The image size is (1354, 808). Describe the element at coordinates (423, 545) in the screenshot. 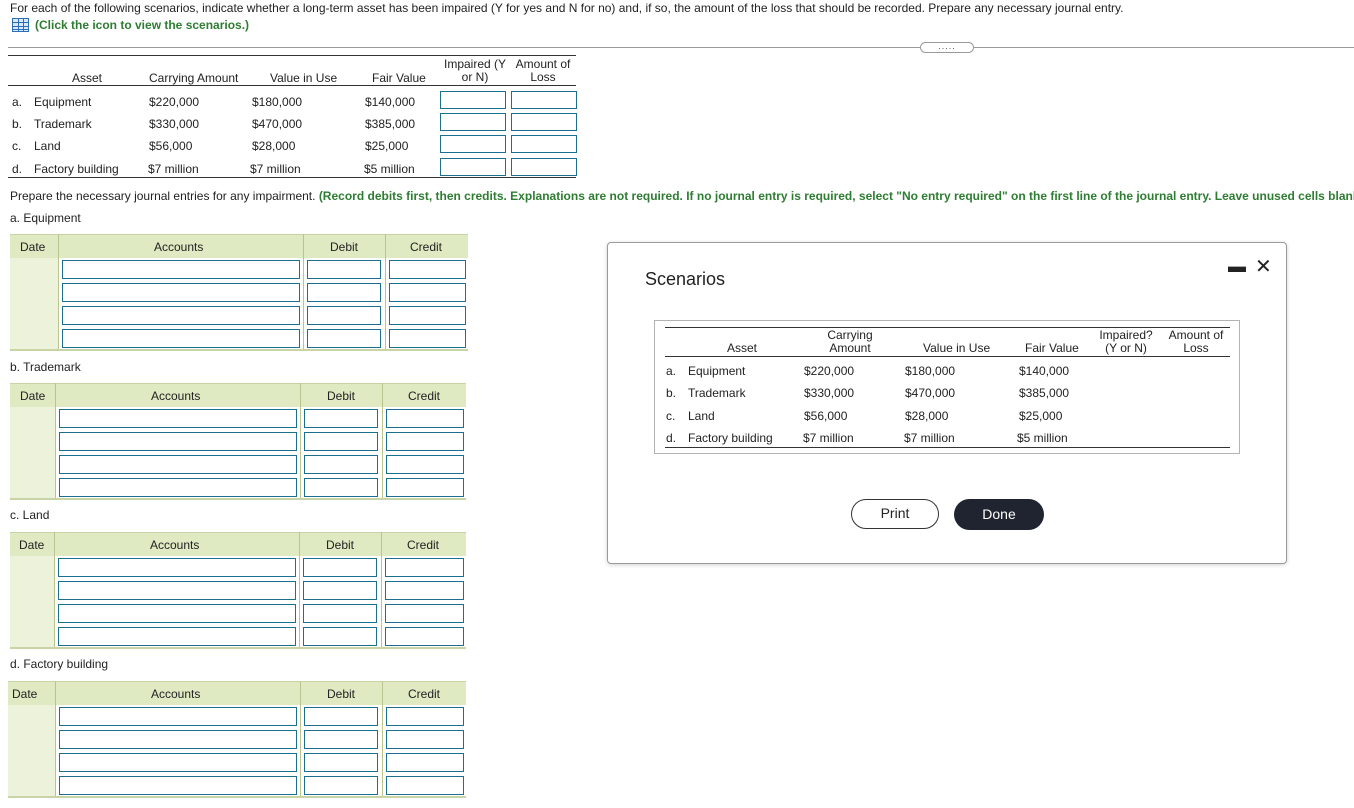

I see `header-credit: Credit` at that location.